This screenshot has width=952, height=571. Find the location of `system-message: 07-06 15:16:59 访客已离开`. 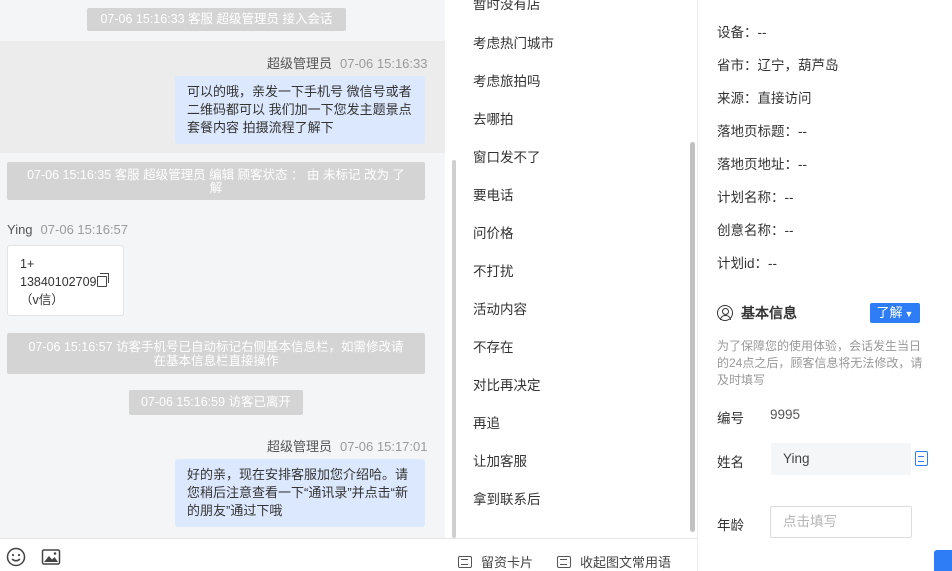

system-message: 07-06 15:16:59 访客已离开 is located at coordinates (216, 402).